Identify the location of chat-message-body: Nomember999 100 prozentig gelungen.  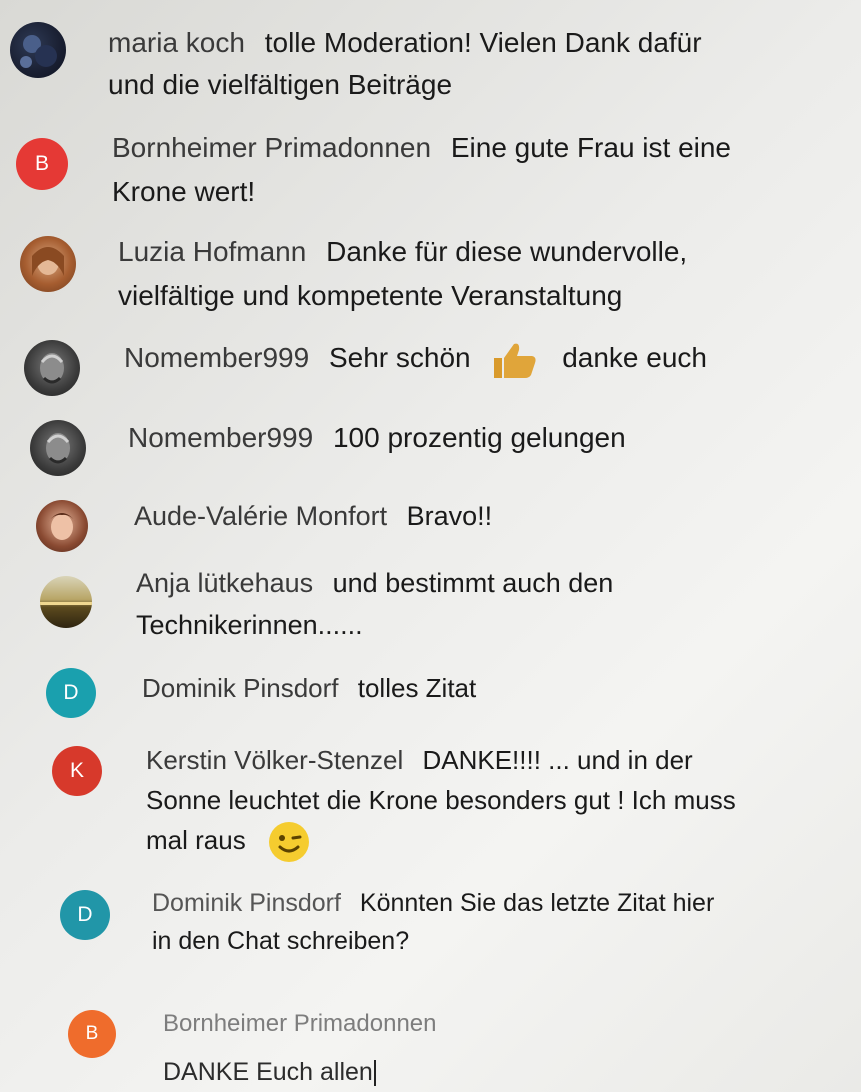
(494, 438).